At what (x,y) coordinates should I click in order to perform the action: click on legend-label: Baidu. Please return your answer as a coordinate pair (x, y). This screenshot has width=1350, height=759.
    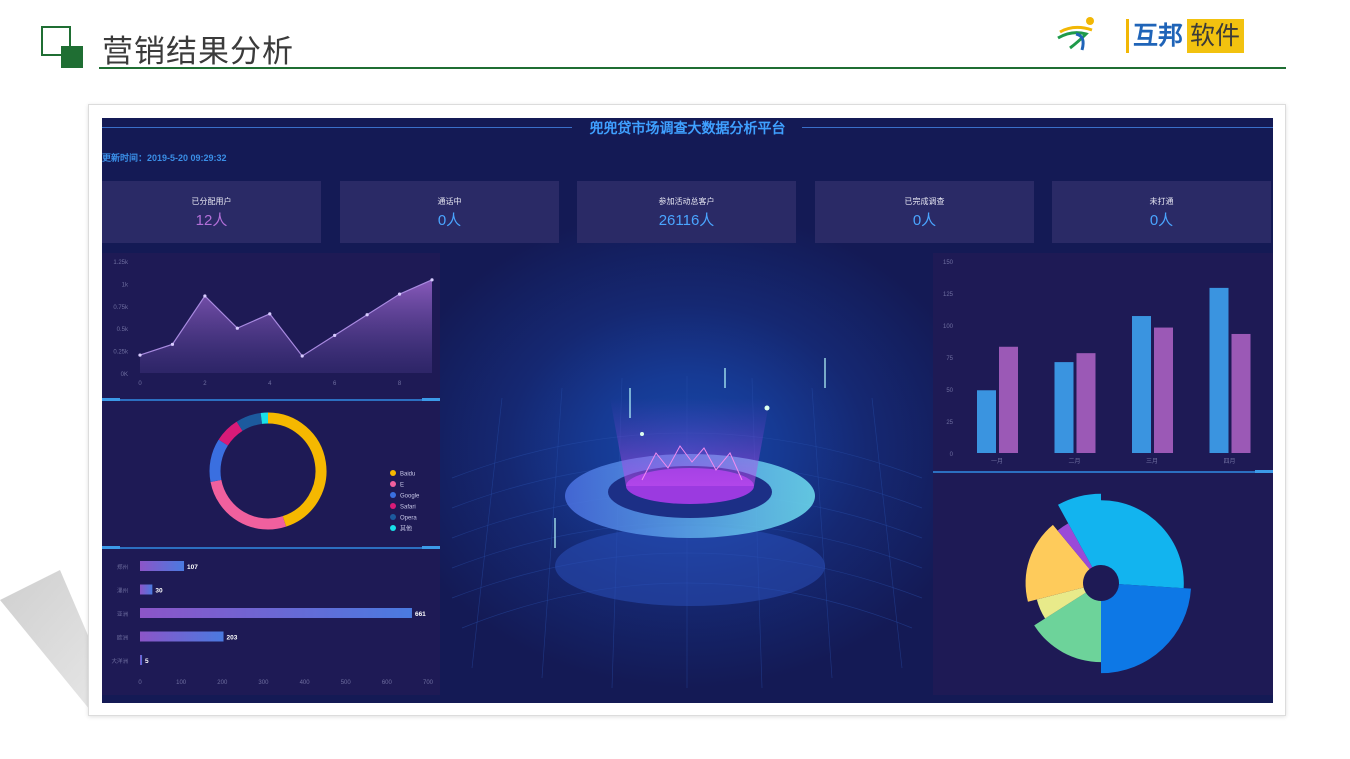
    Looking at the image, I should click on (407, 475).